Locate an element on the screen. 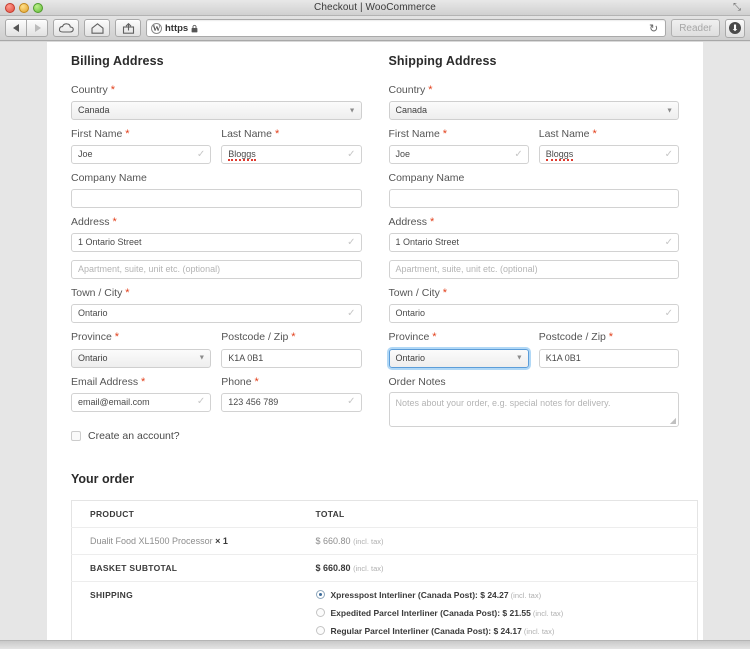 Image resolution: width=750 pixels, height=649 pixels. window-controls is located at coordinates (24, 8).